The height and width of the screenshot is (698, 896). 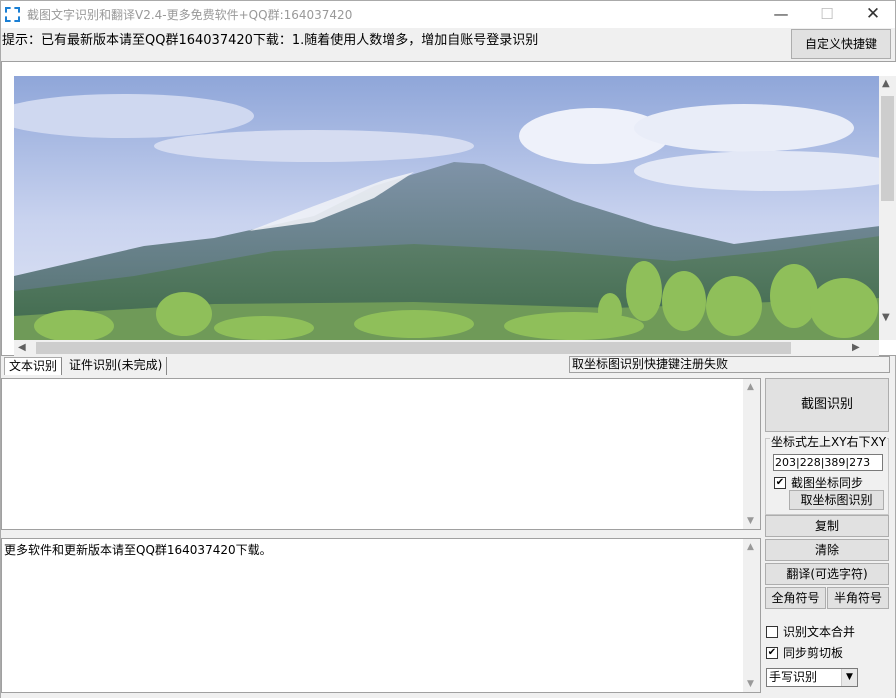 I want to click on horizontal-scroll-thumb, so click(x=413, y=348).